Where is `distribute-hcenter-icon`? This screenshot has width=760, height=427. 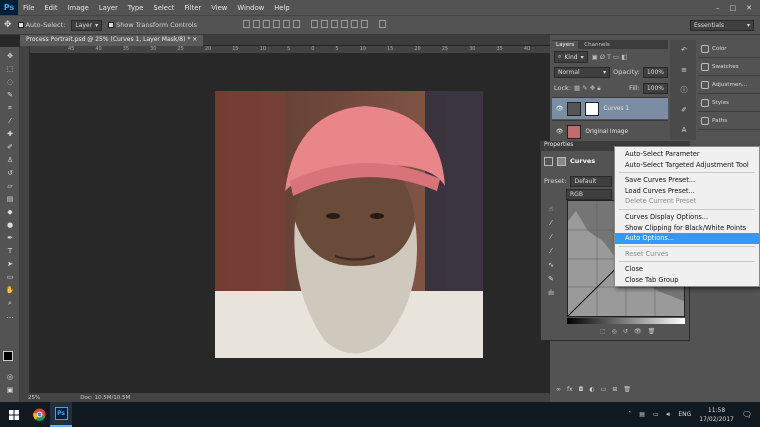 distribute-hcenter-icon is located at coordinates (355, 24).